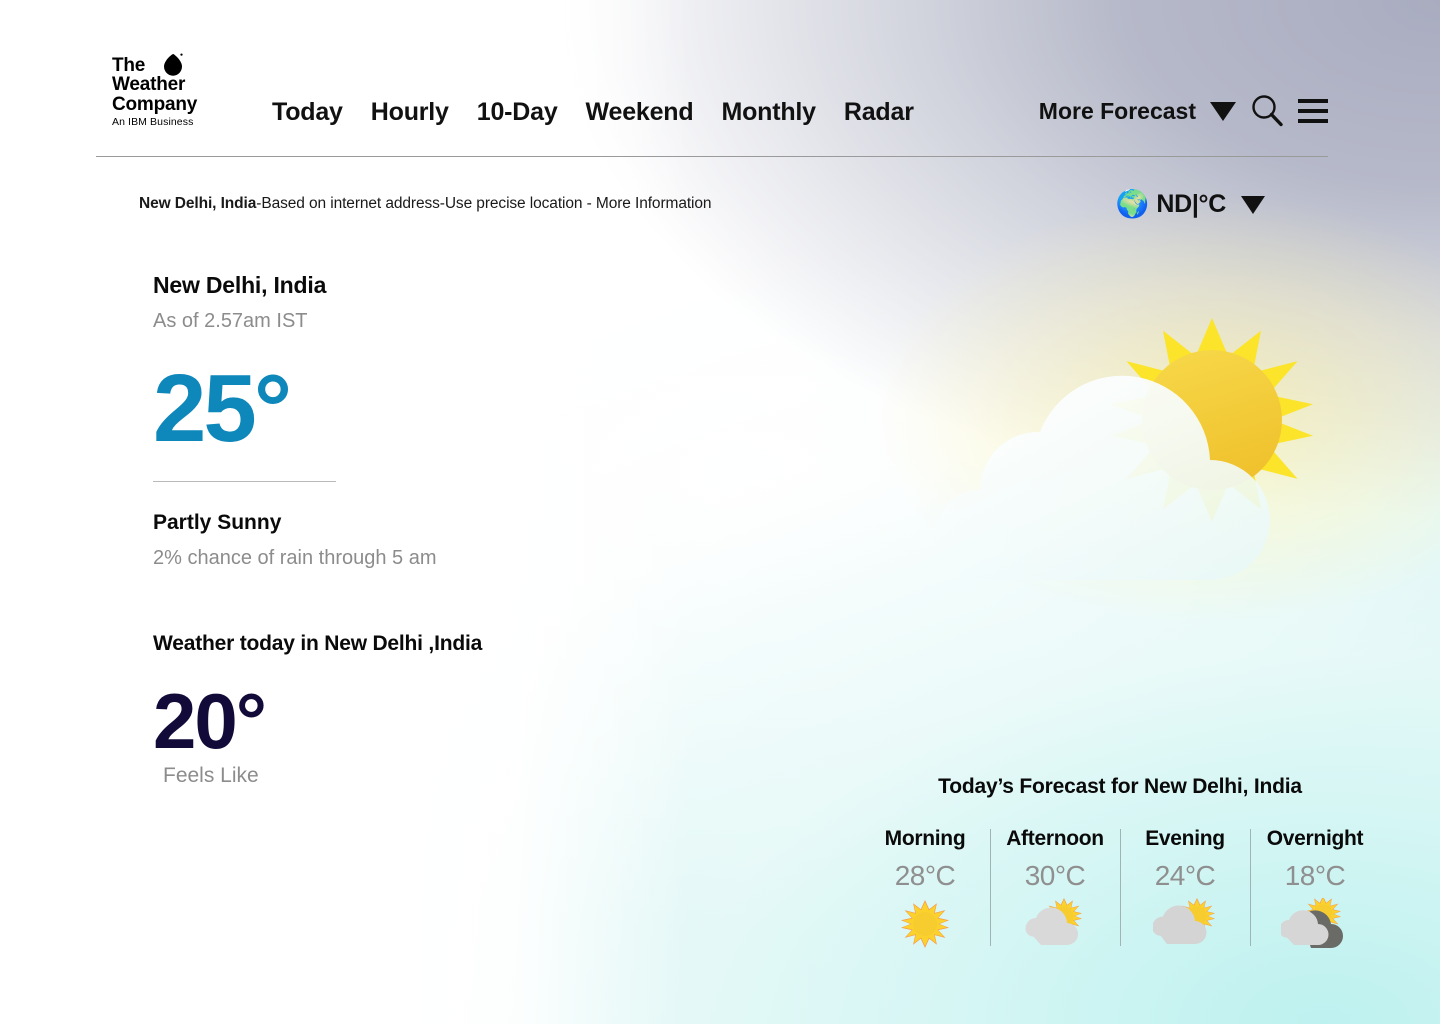  Describe the element at coordinates (211, 775) in the screenshot. I see `feels-like-label: Feels Like` at that location.